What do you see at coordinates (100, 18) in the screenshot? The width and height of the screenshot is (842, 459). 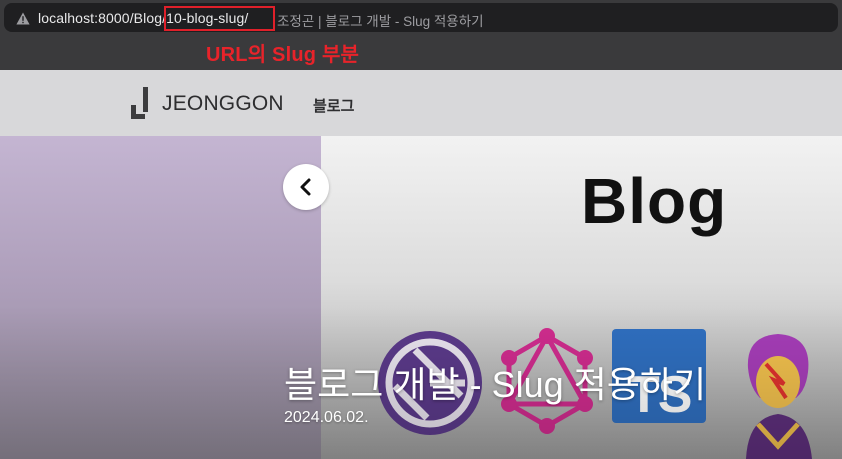 I see `url-base: localhost:8000/Blog` at bounding box center [100, 18].